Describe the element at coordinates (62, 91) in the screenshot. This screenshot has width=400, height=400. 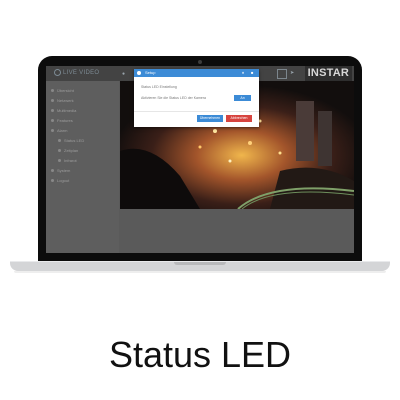
I see `sidebar-item-overview: Übersicht` at that location.